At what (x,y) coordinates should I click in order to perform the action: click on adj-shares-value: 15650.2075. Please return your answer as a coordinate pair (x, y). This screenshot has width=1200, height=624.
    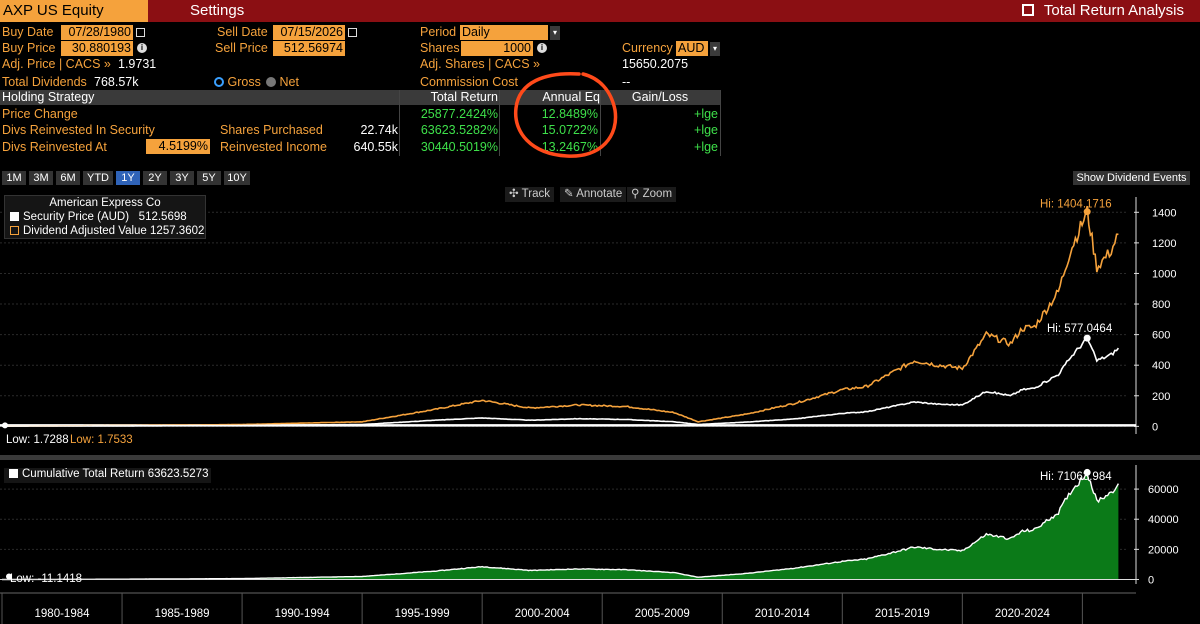
    Looking at the image, I should click on (655, 64).